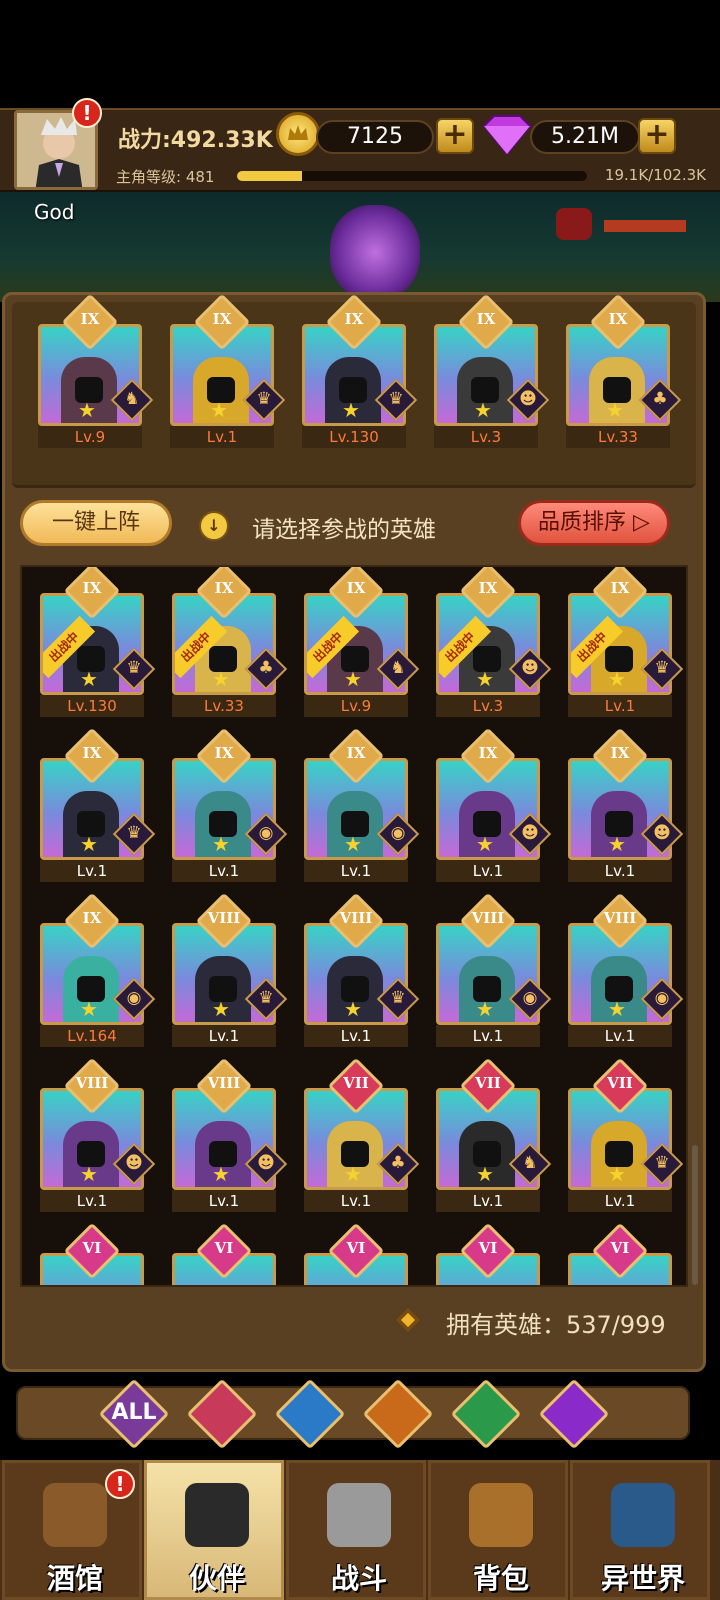 This screenshot has height=1600, width=720. What do you see at coordinates (362, 1134) in the screenshot?
I see `roster-hero-card: VII ★ ♣ Lv.1` at bounding box center [362, 1134].